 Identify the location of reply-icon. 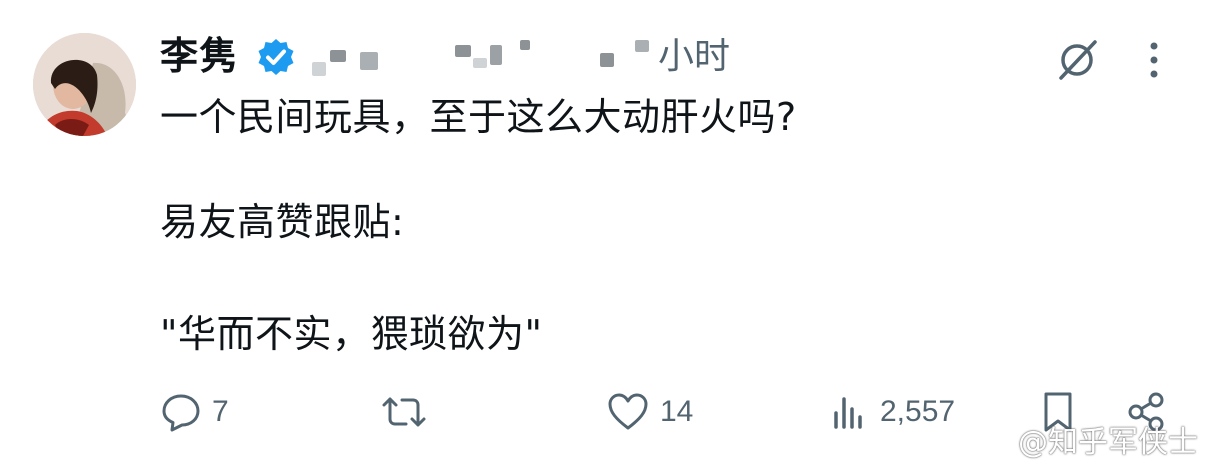
(181, 413).